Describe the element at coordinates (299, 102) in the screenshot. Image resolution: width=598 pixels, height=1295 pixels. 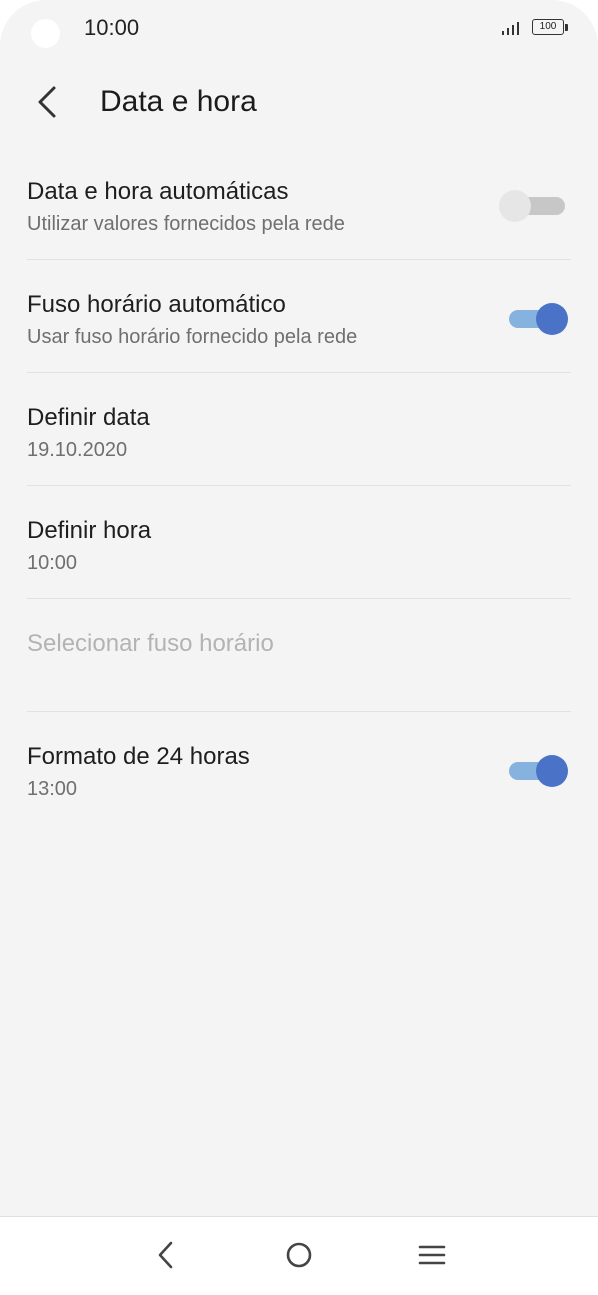
I see `header: Data e hora` at that location.